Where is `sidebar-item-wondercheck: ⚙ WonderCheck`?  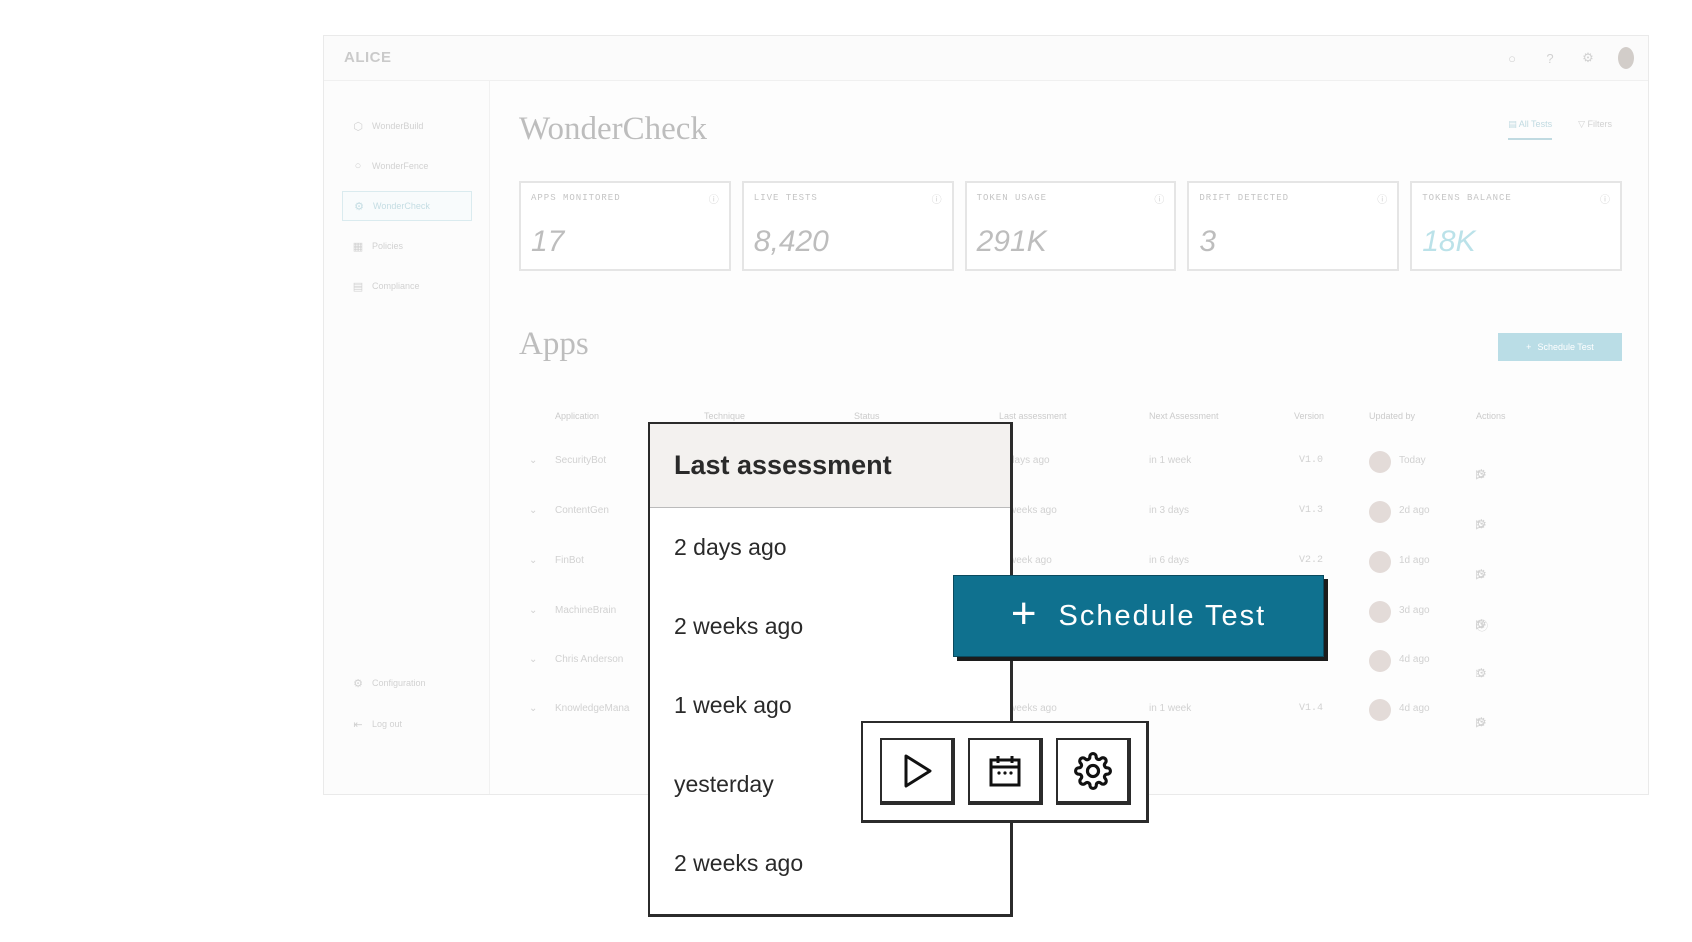 sidebar-item-wondercheck: ⚙ WonderCheck is located at coordinates (407, 206).